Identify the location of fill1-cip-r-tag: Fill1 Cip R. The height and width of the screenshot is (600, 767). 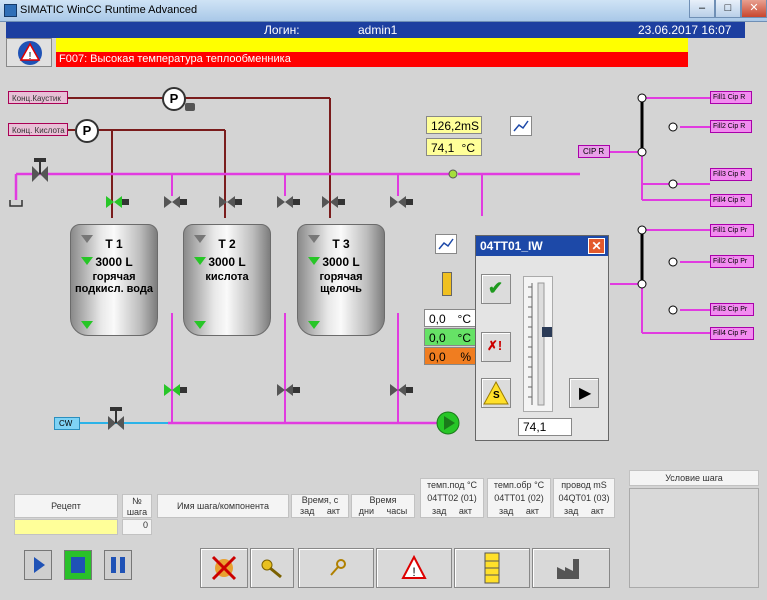
(731, 97).